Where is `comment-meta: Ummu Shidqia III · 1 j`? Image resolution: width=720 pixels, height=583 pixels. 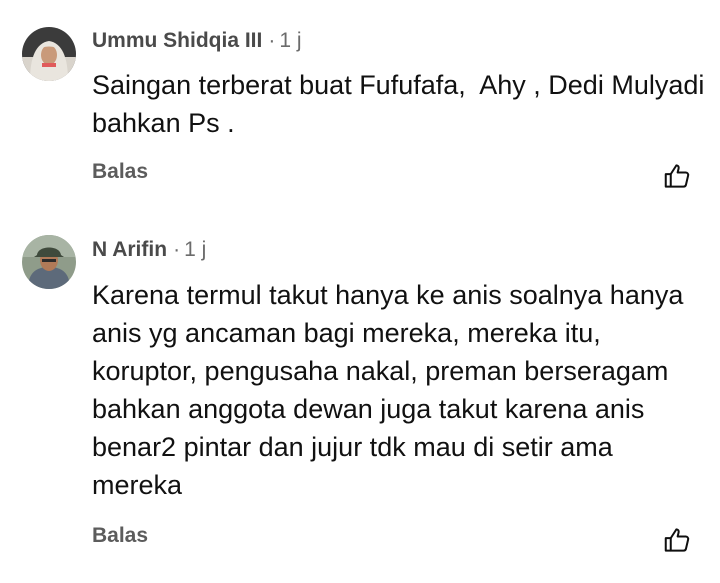 comment-meta: Ummu Shidqia III · 1 j is located at coordinates (197, 41).